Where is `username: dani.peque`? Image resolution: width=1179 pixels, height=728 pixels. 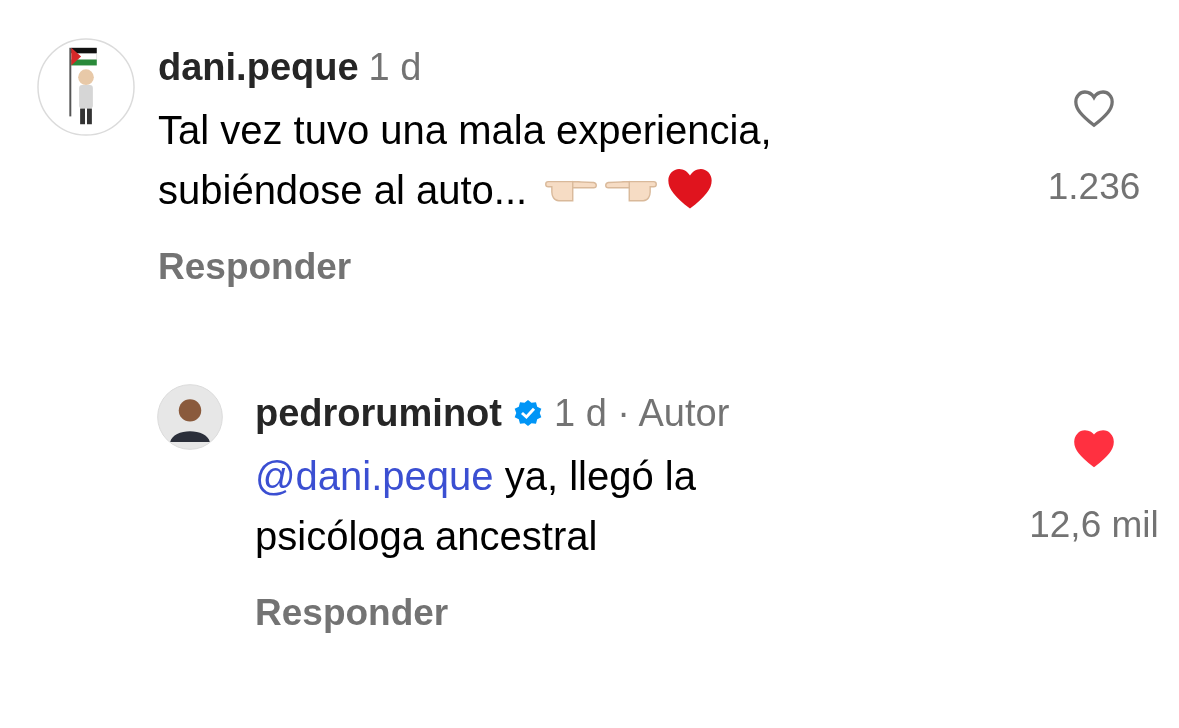 username: dani.peque is located at coordinates (258, 67).